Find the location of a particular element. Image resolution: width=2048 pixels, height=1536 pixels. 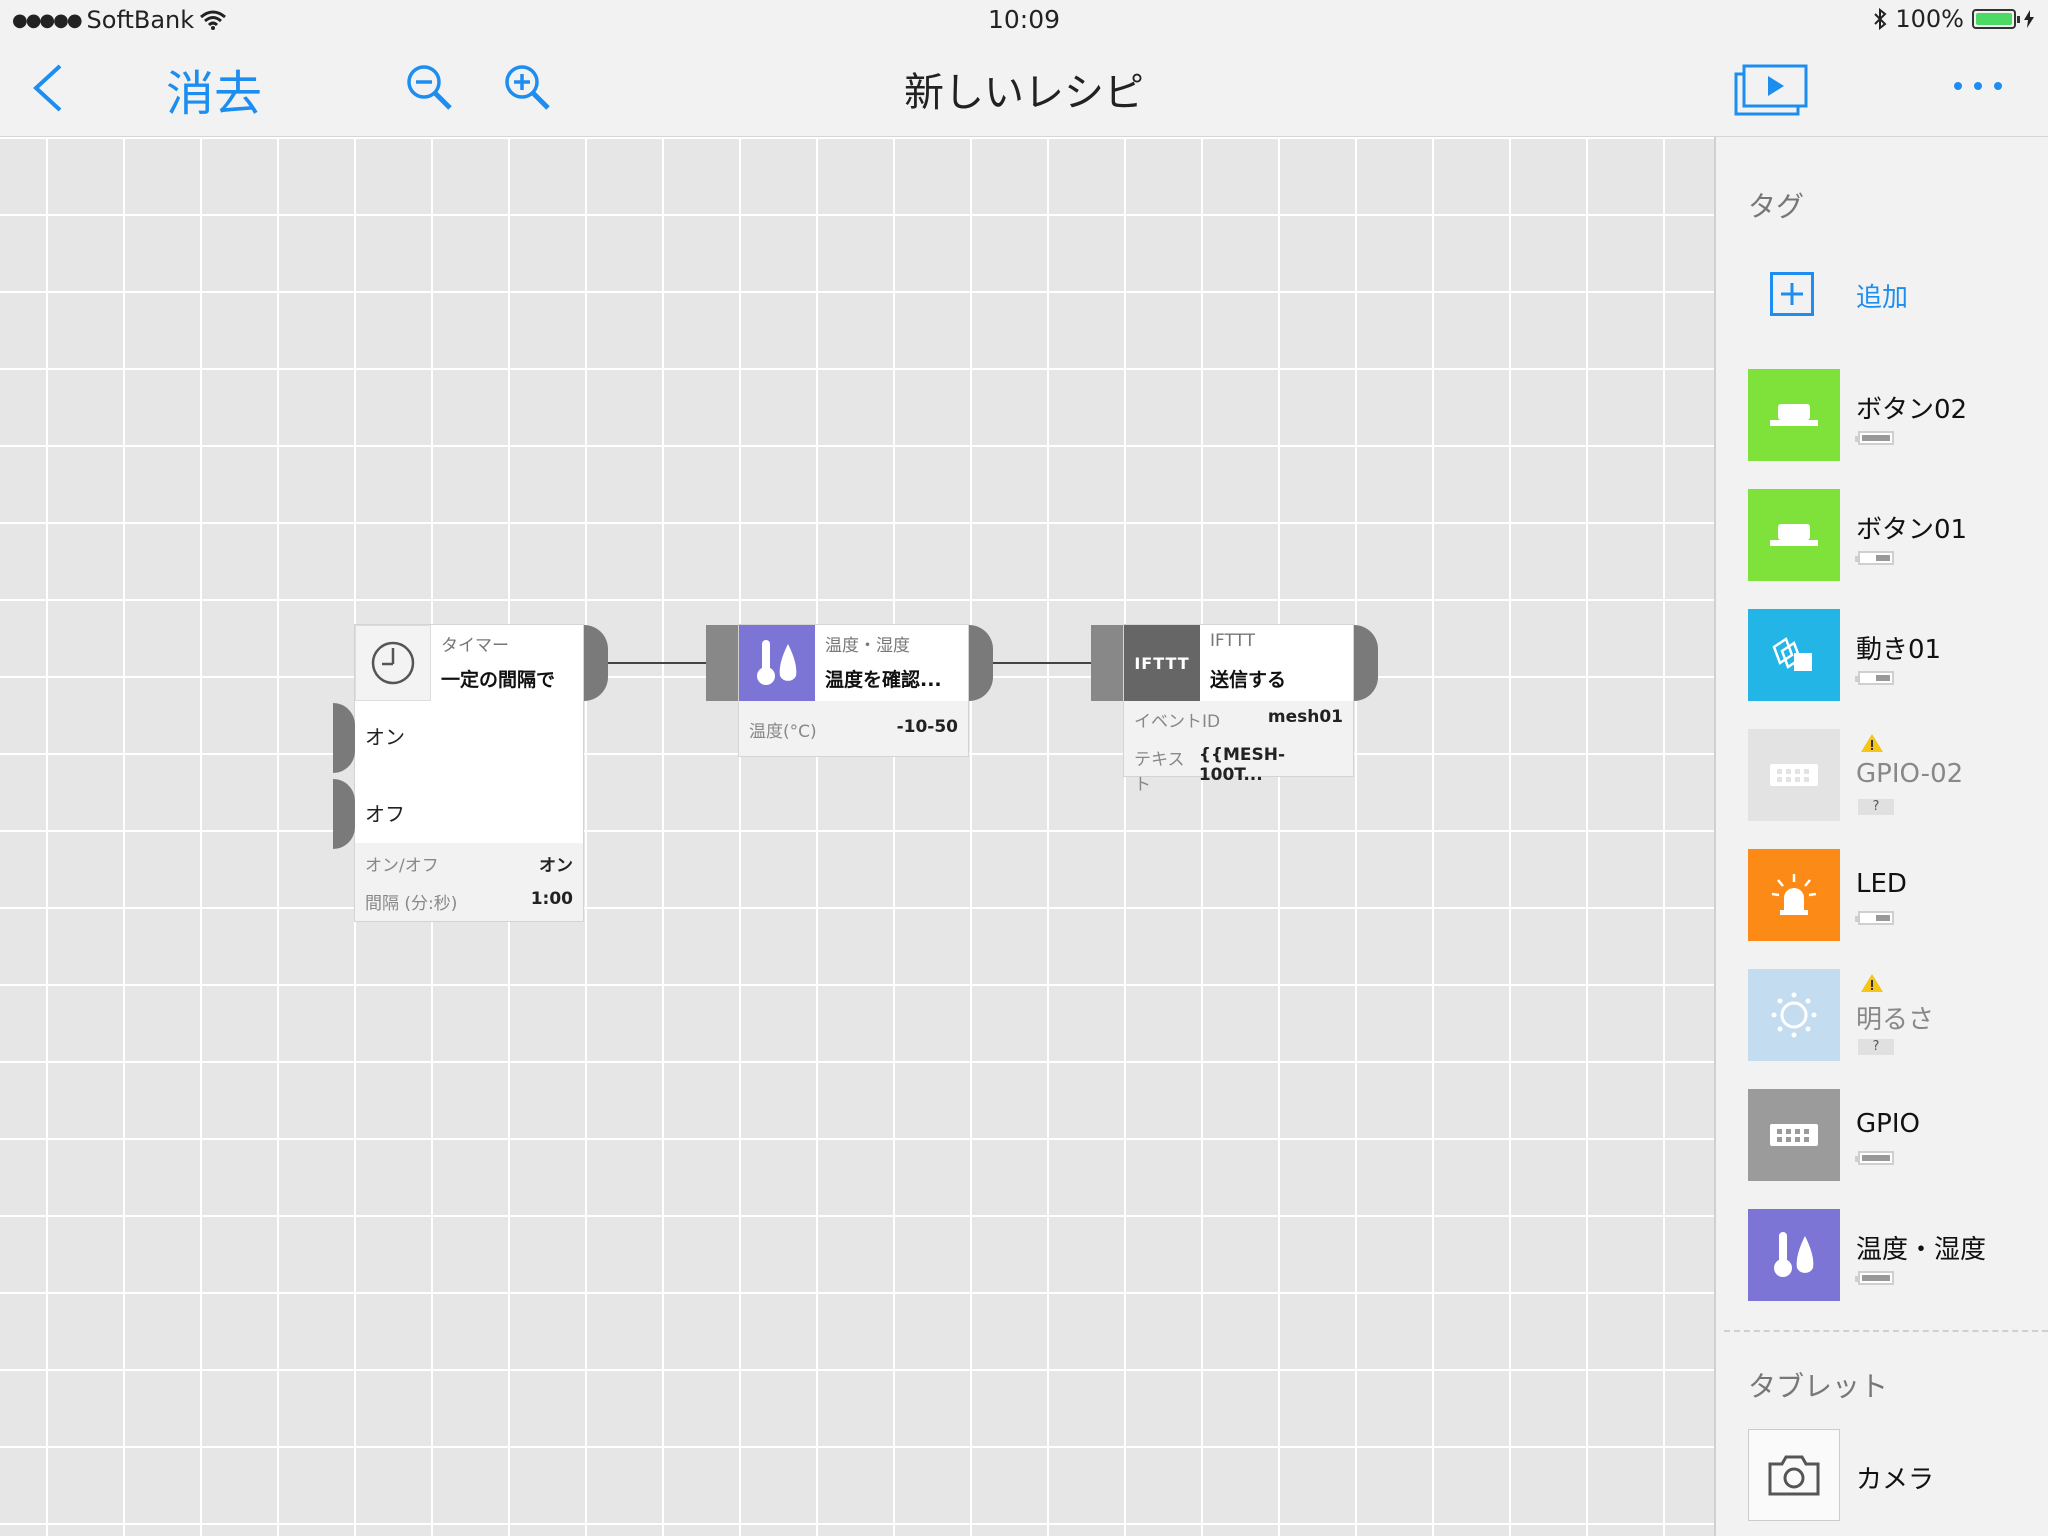

brightness-icon is located at coordinates (1794, 1015).